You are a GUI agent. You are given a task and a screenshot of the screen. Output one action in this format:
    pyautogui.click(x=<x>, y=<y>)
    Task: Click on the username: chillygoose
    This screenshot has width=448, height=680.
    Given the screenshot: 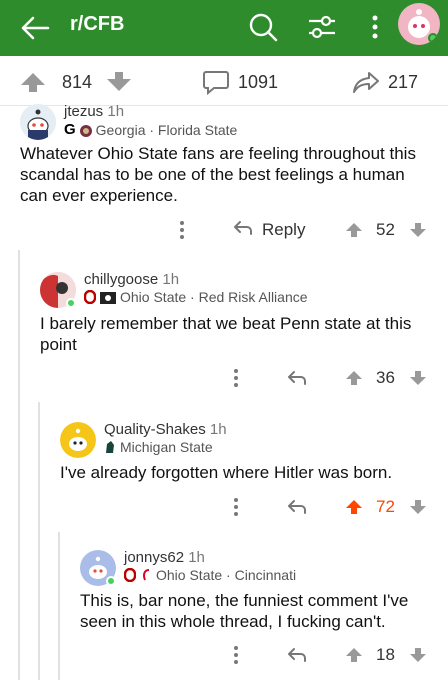 What is the action you would take?
    pyautogui.click(x=121, y=279)
    